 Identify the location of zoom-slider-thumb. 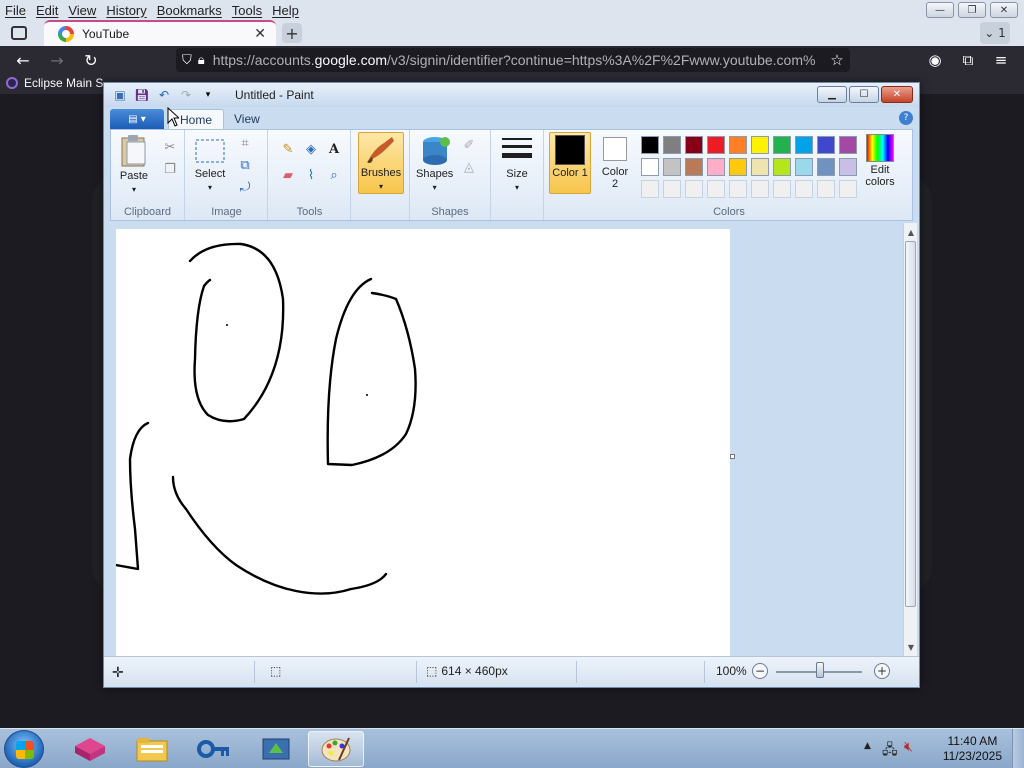
(820, 670).